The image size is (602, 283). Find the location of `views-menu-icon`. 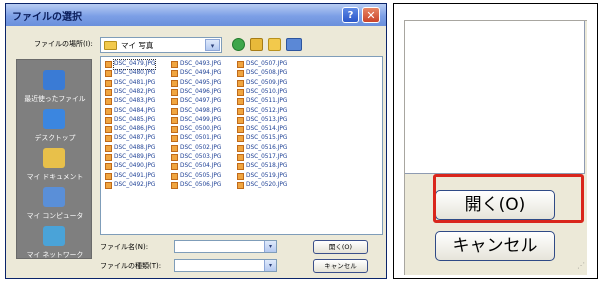

views-menu-icon is located at coordinates (294, 44).